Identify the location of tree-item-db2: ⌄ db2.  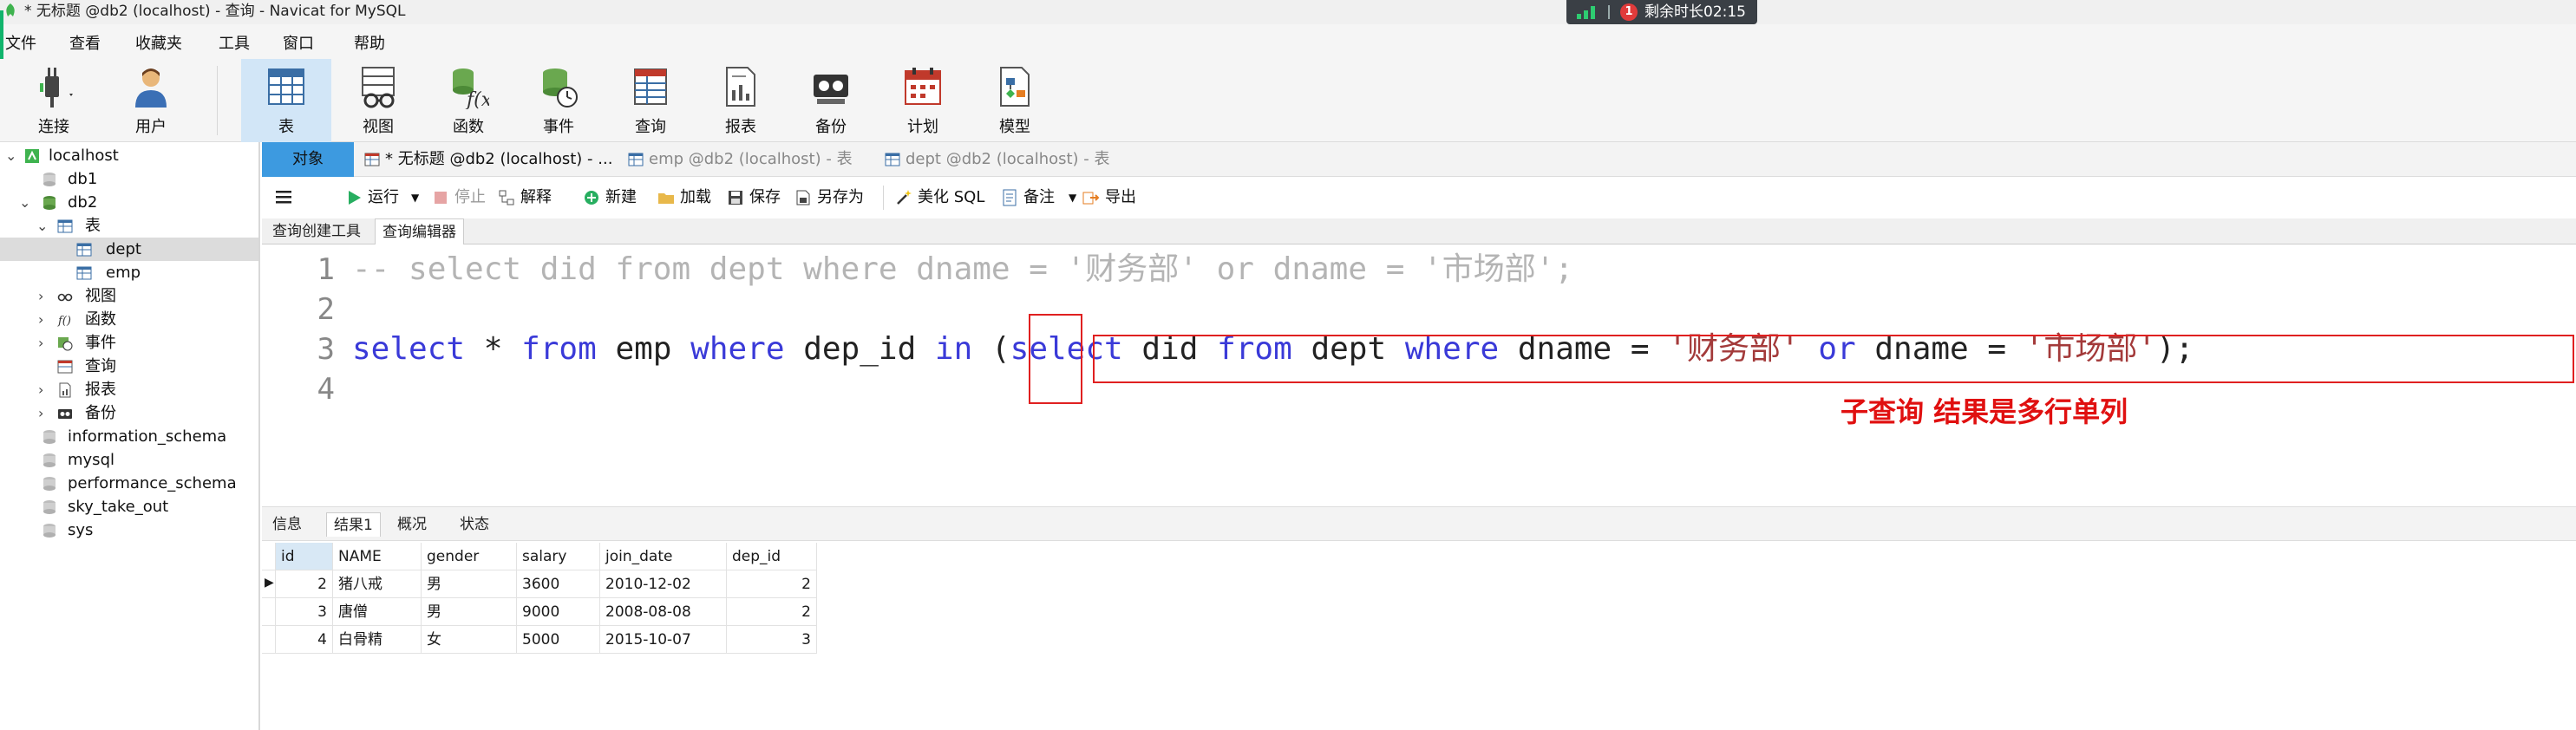
(129, 202).